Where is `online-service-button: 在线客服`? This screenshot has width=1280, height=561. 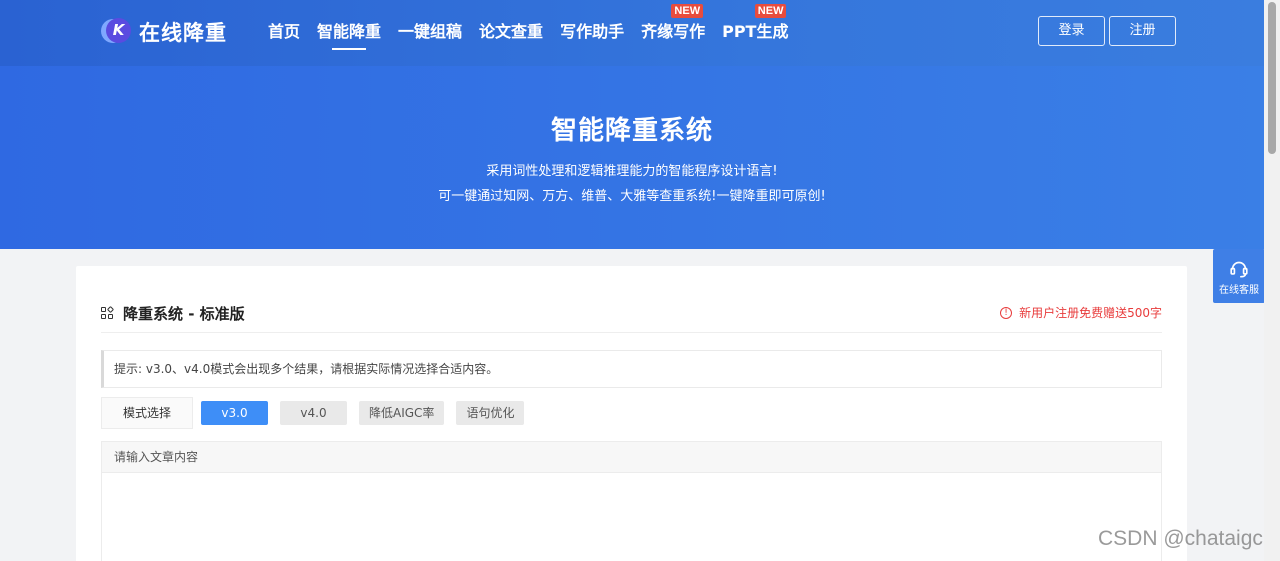 online-service-button: 在线客服 is located at coordinates (1239, 276).